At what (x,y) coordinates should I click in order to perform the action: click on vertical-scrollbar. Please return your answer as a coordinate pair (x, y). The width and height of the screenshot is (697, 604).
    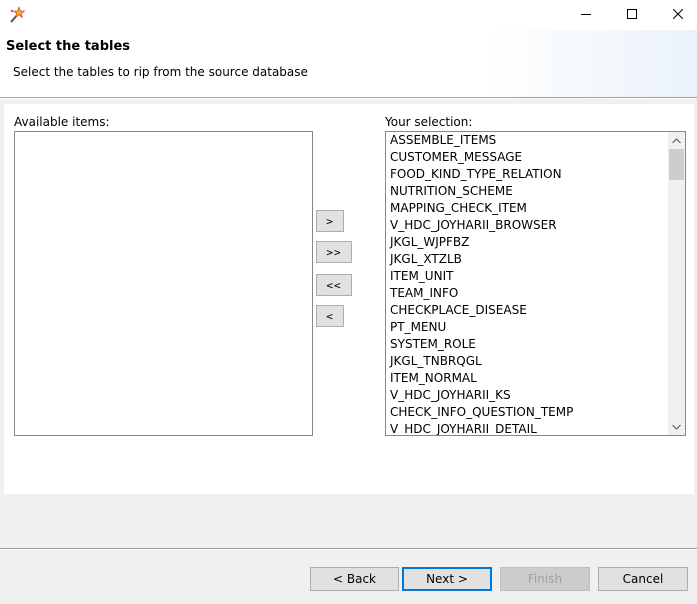
    Looking at the image, I should click on (676, 283).